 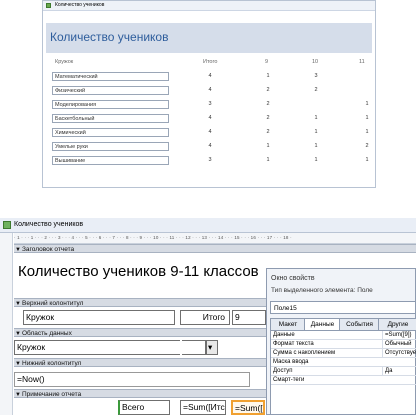 What do you see at coordinates (304, 353) in the screenshot?
I see `property-name: Сумма с накоплением` at bounding box center [304, 353].